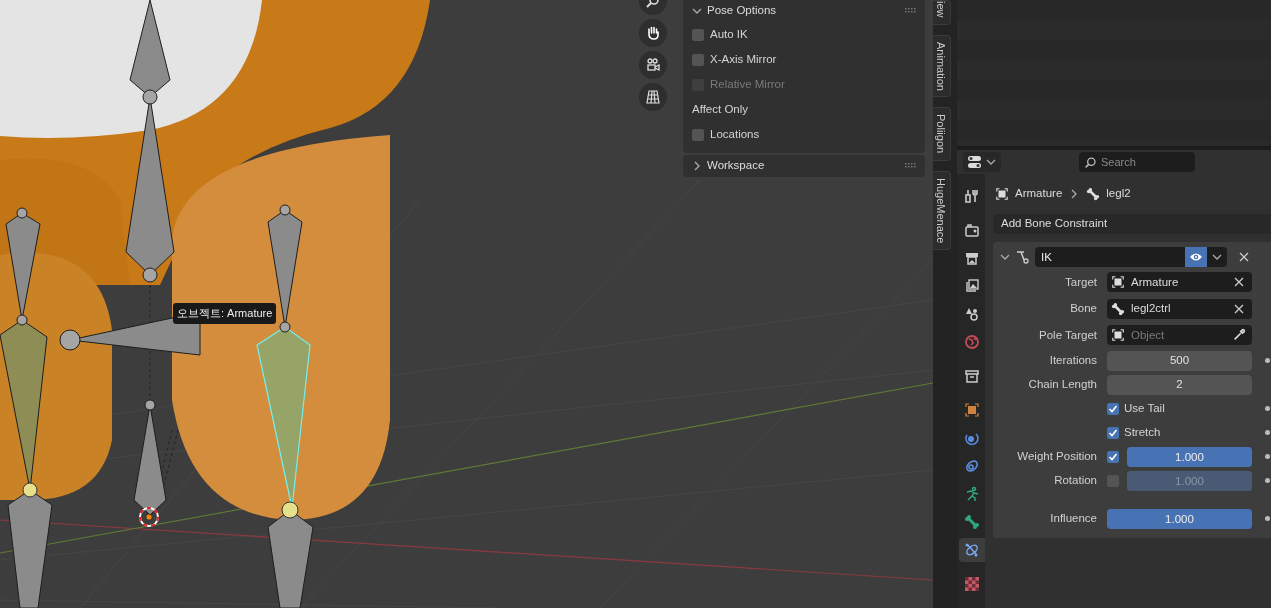  What do you see at coordinates (653, 65) in the screenshot?
I see `camera-icon` at bounding box center [653, 65].